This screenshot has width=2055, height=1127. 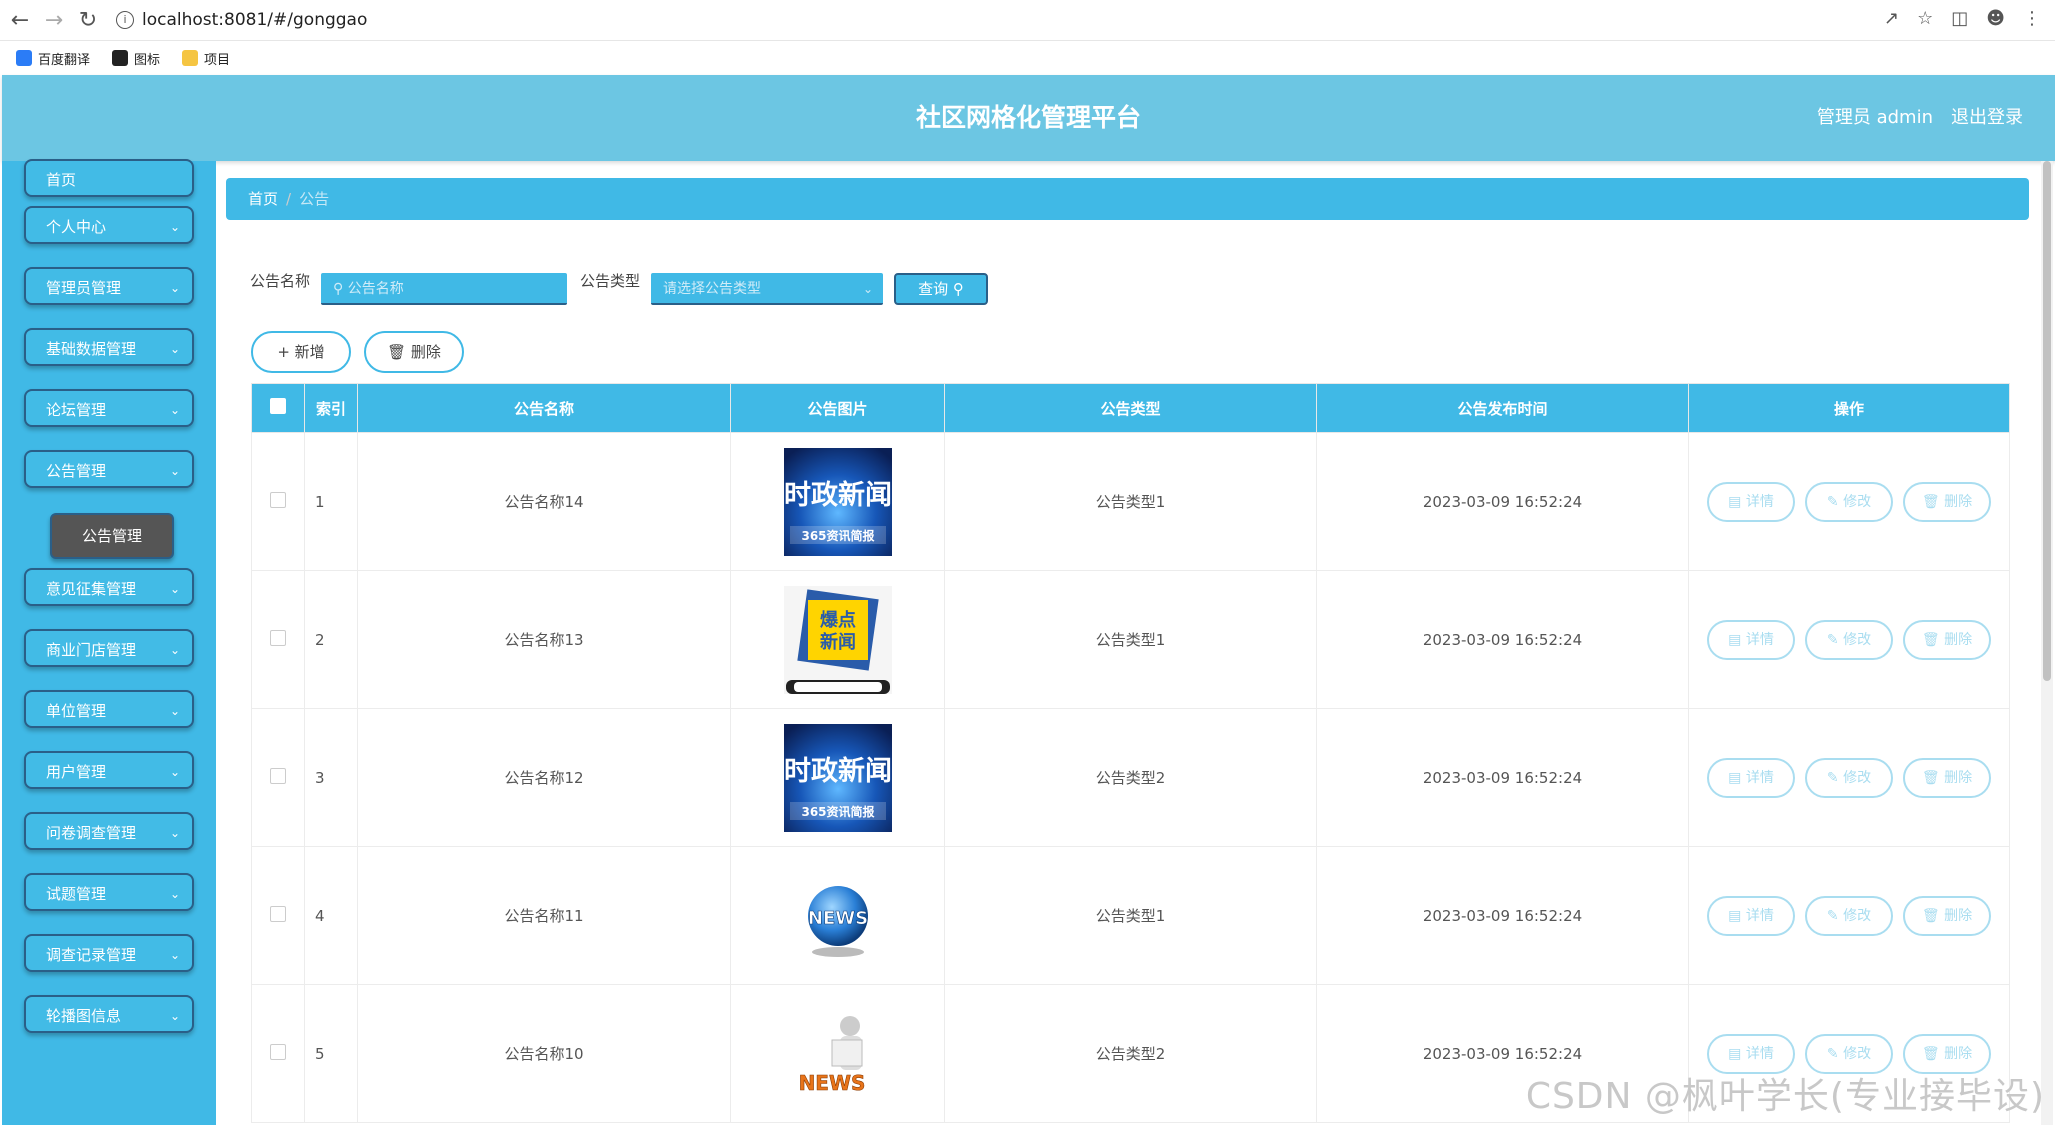 What do you see at coordinates (338, 289) in the screenshot?
I see `search-icon: ⚲` at bounding box center [338, 289].